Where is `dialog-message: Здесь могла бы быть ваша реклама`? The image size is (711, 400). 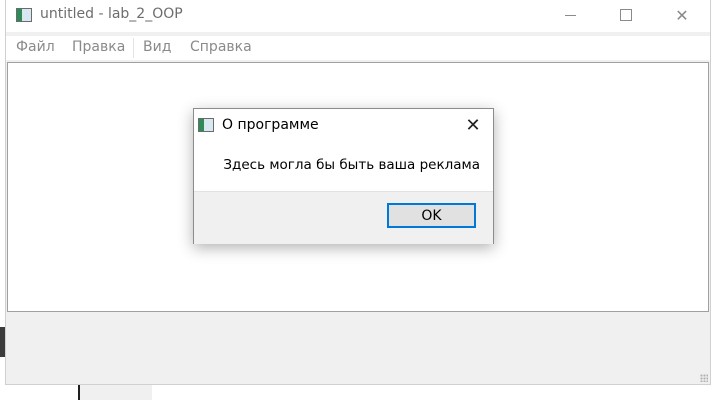
dialog-message: Здесь могла бы быть ваша реклама is located at coordinates (351, 165).